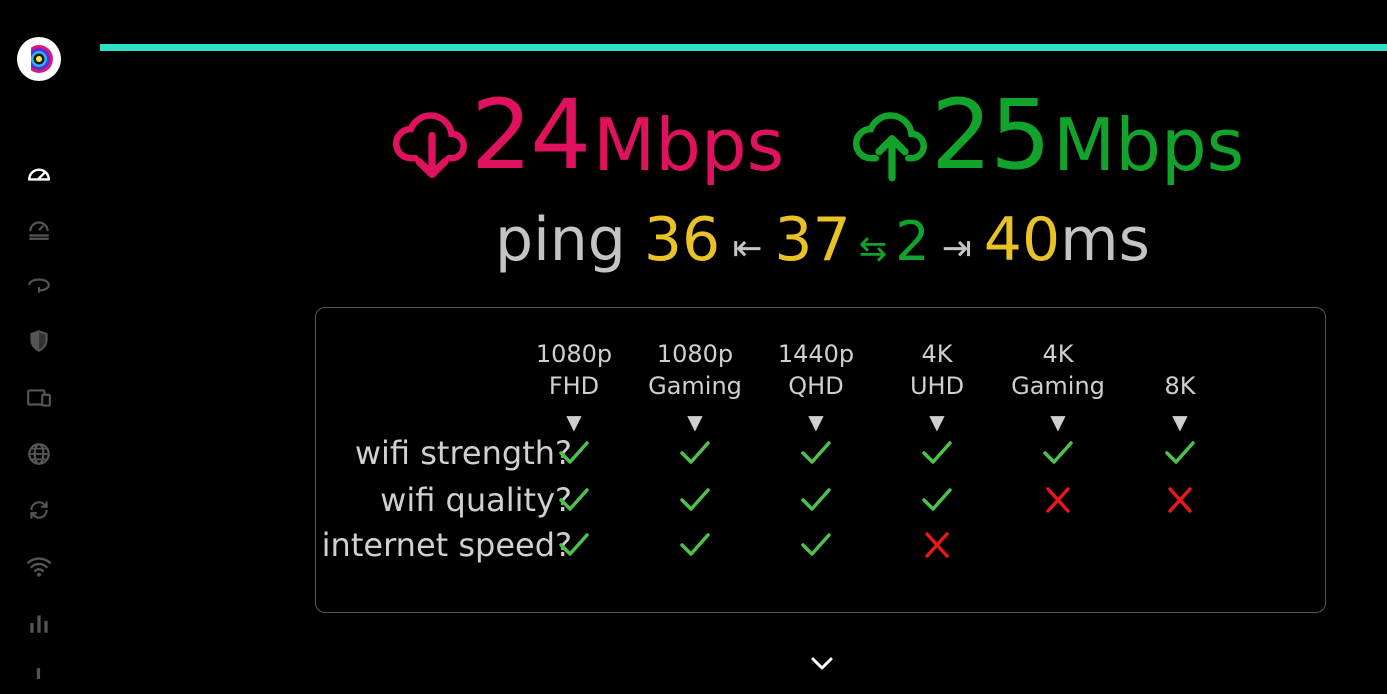 This screenshot has height=694, width=1387. Describe the element at coordinates (873, 249) in the screenshot. I see `jitter-arrows-icon: ⇆` at that location.